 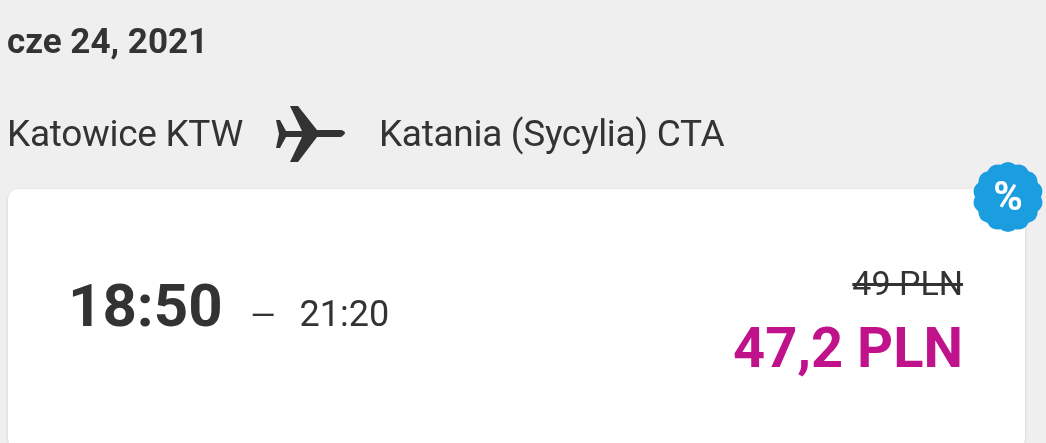 I want to click on arrival-time: 21:20, so click(x=344, y=314).